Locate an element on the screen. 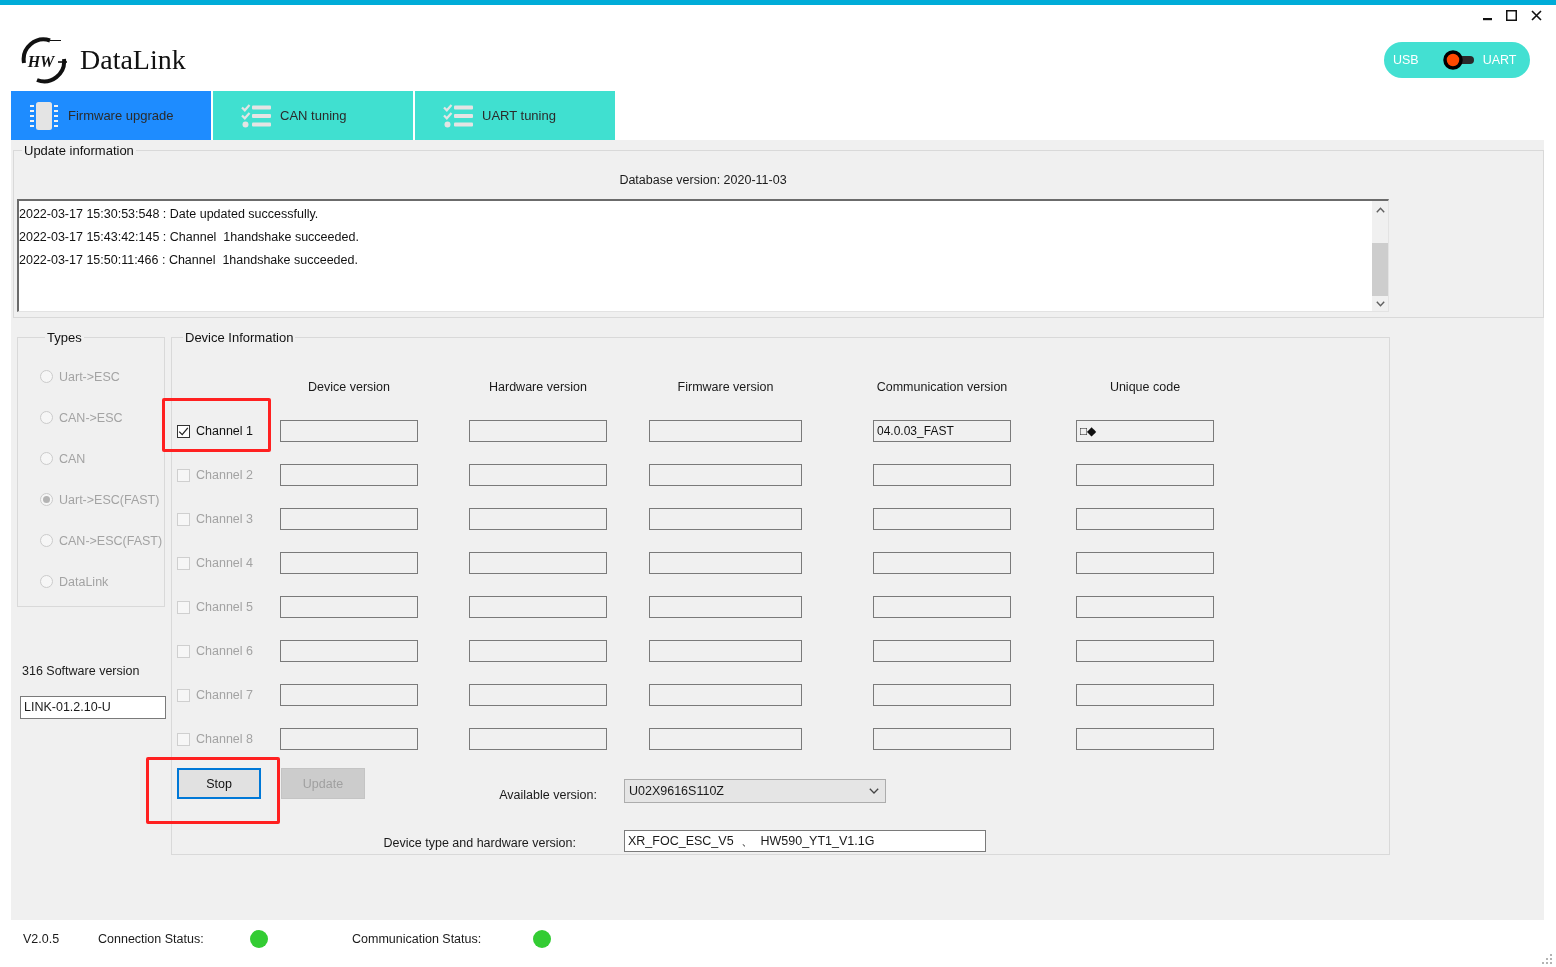 The image size is (1556, 967). chip-icon is located at coordinates (44, 115).